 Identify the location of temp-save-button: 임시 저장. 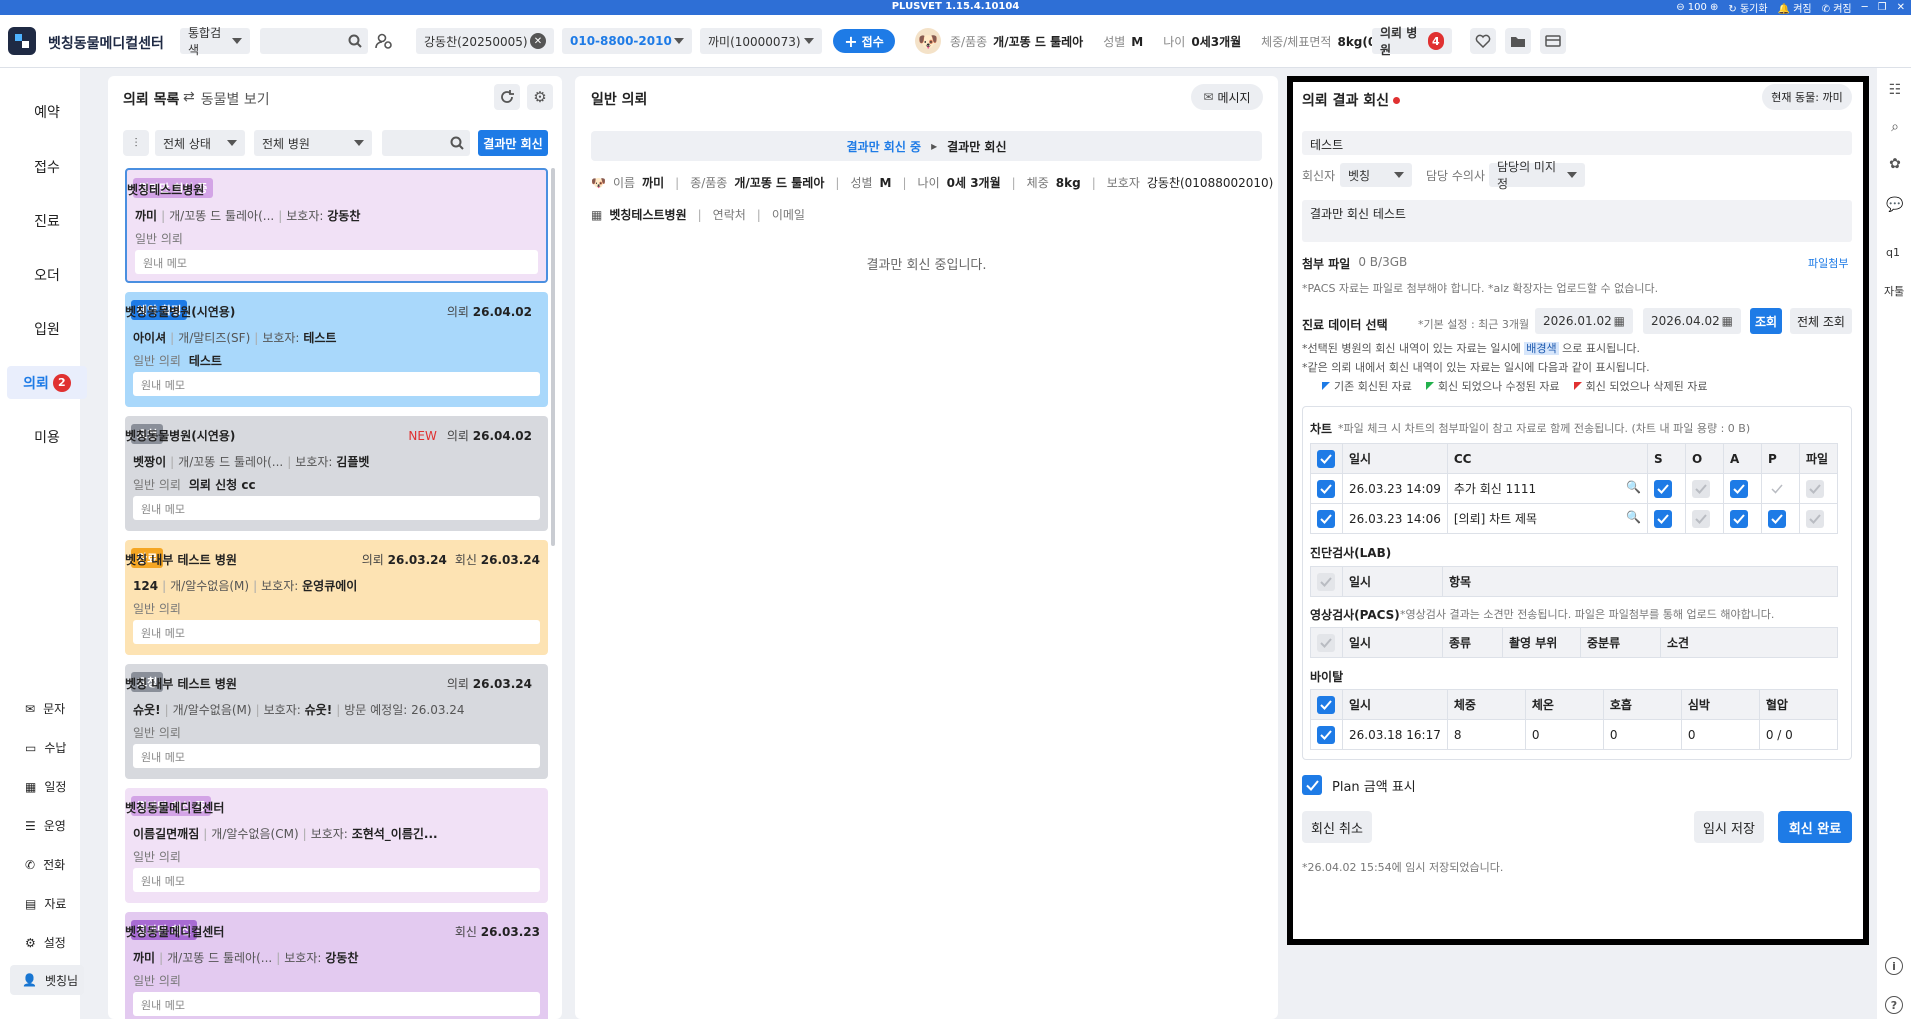
(1729, 827).